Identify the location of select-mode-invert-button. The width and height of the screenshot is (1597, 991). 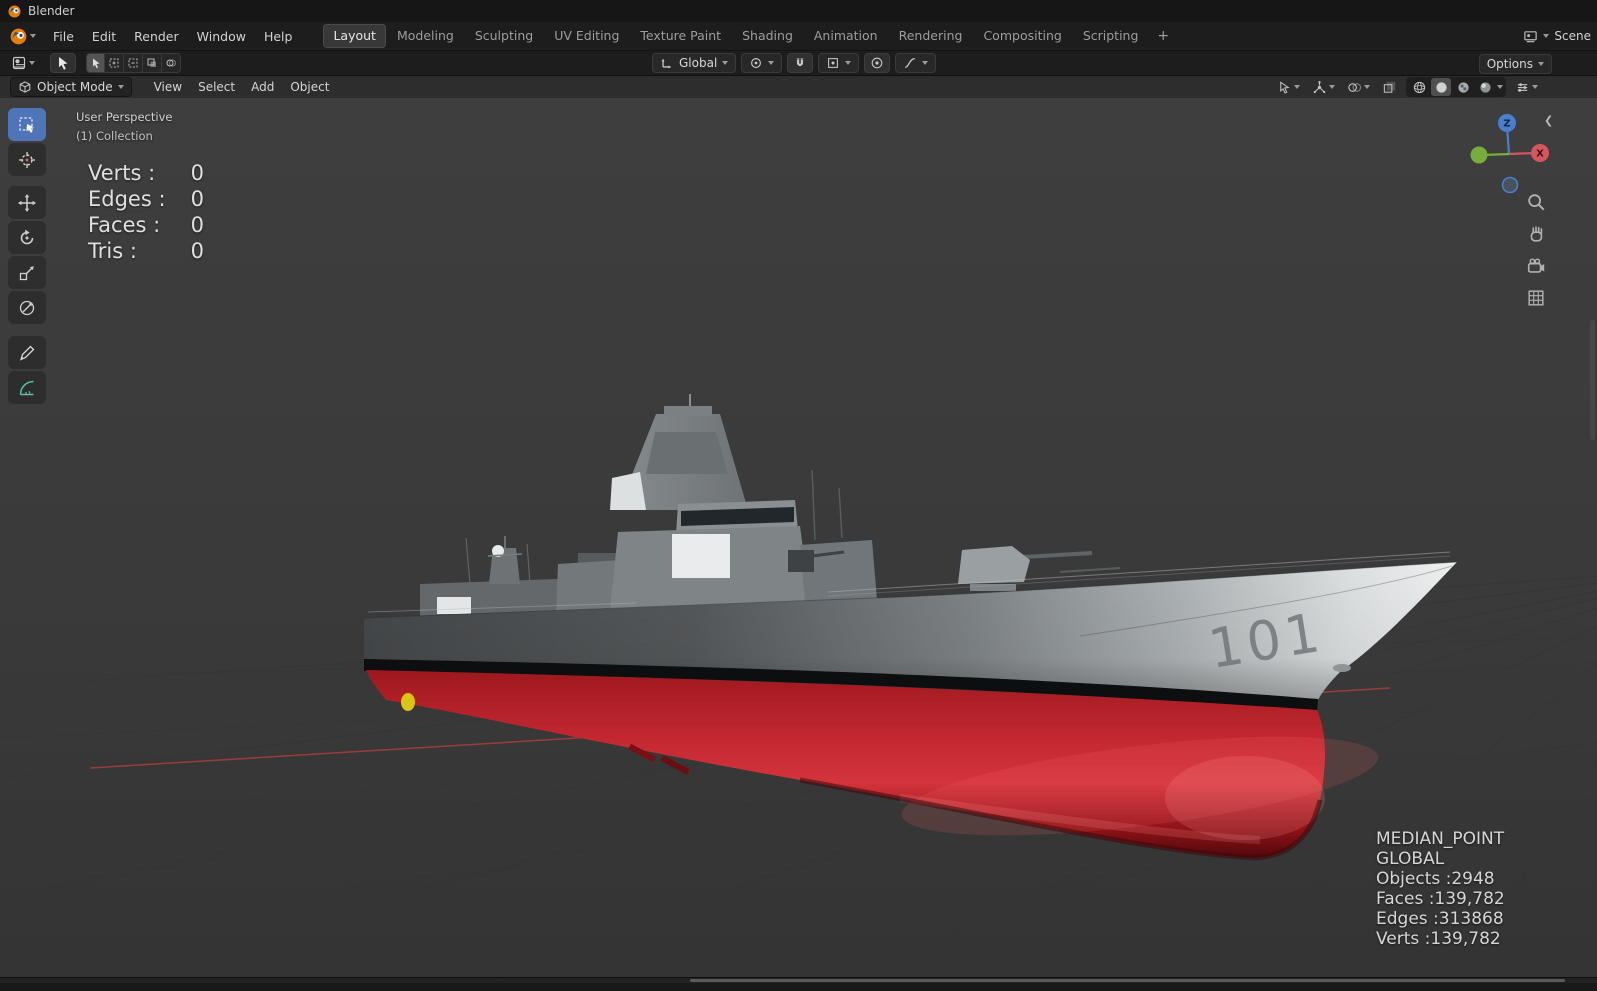
(152, 63).